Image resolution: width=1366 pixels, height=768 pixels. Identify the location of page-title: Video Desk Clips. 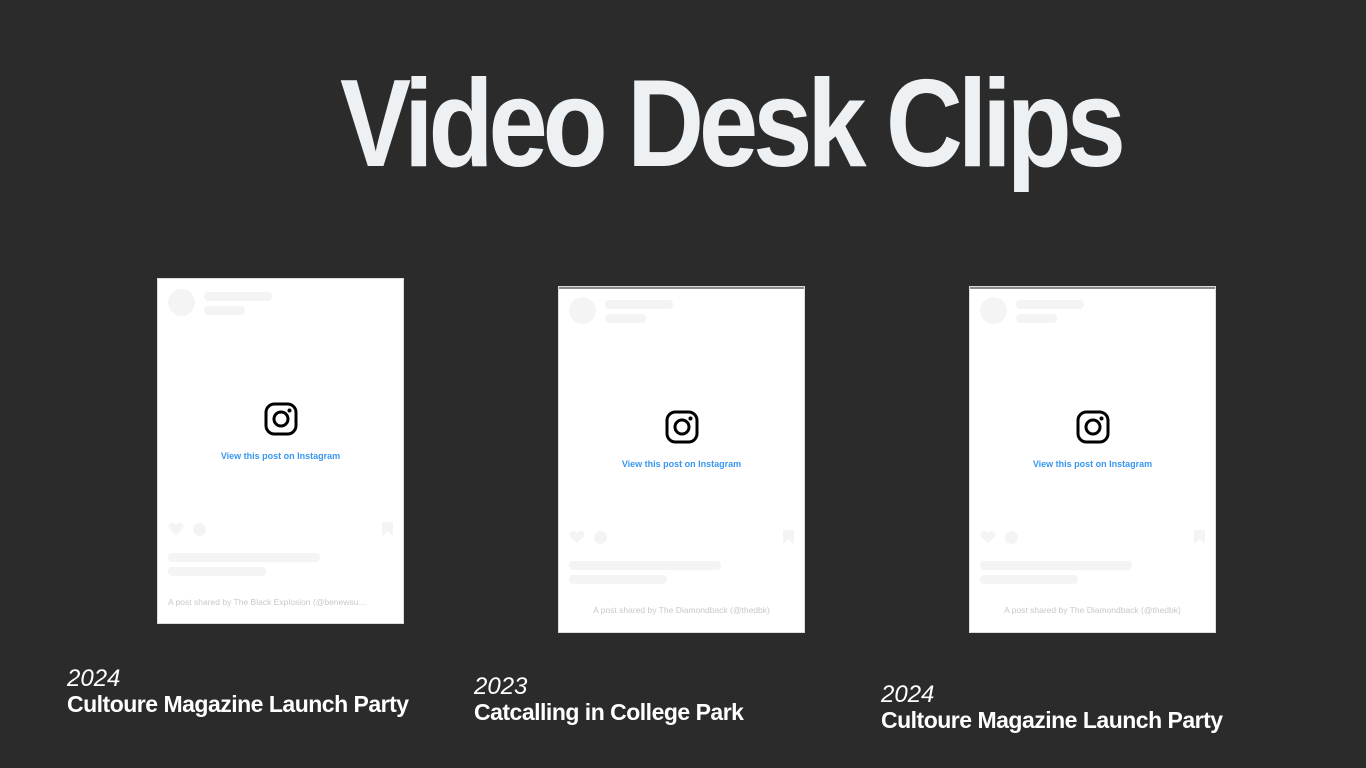
(733, 124).